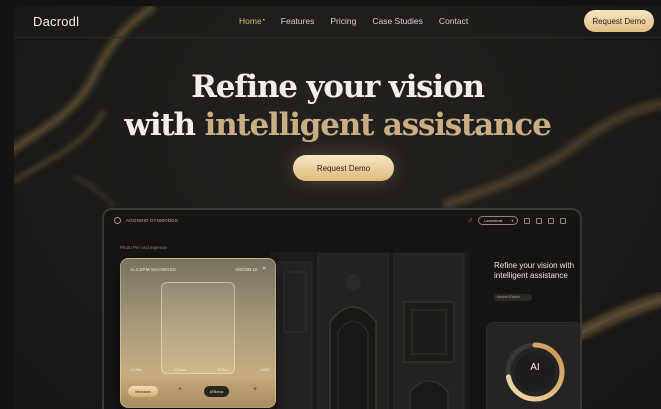  Describe the element at coordinates (551, 220) in the screenshot. I see `share-icon` at that location.